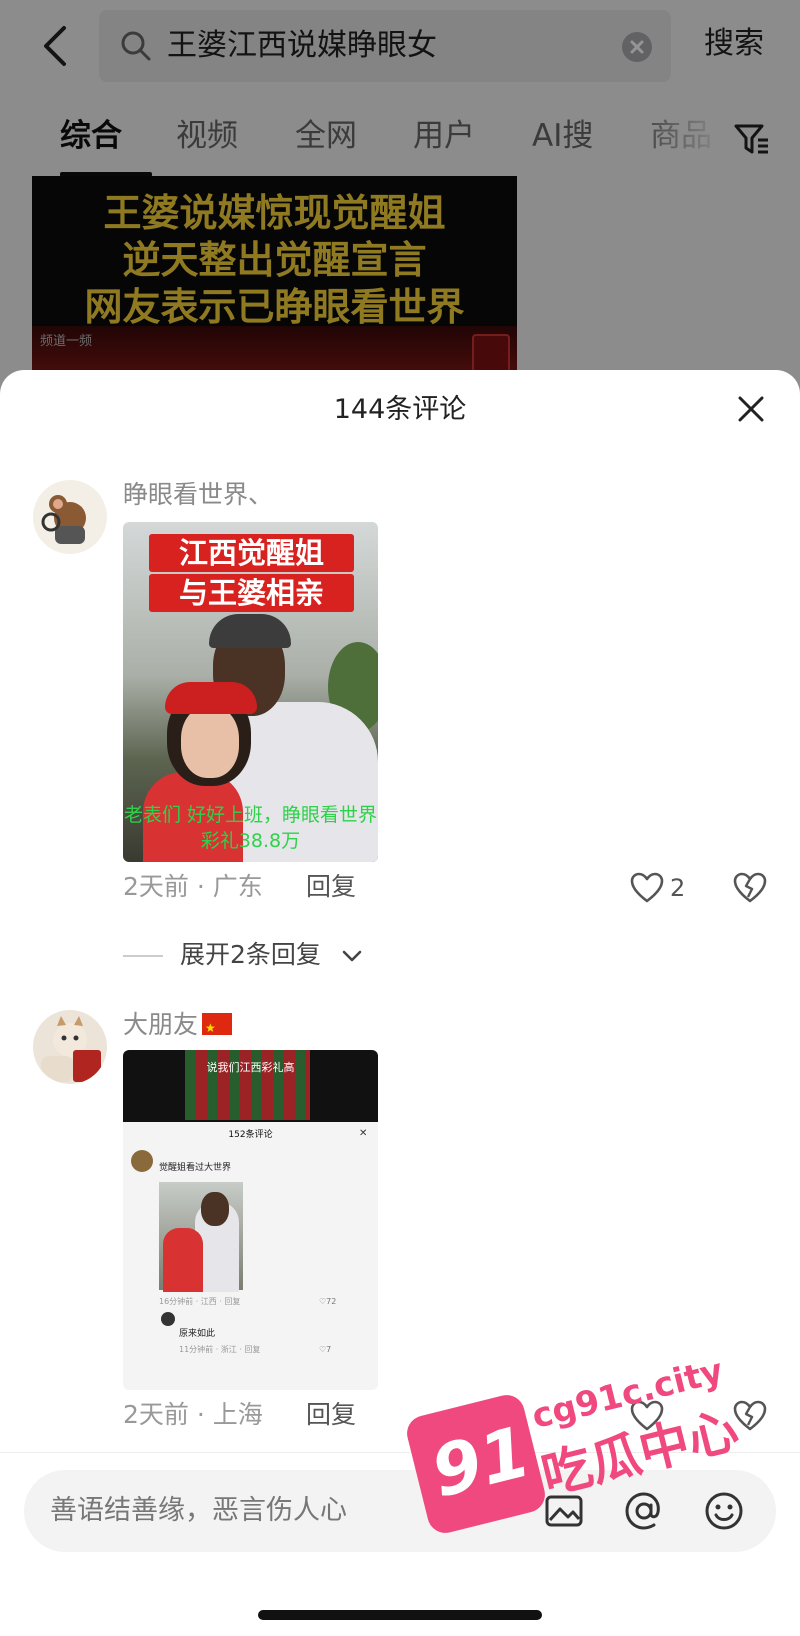  I want to click on image-headline: 江西觉醒姐 与王婆相亲, so click(251, 573).